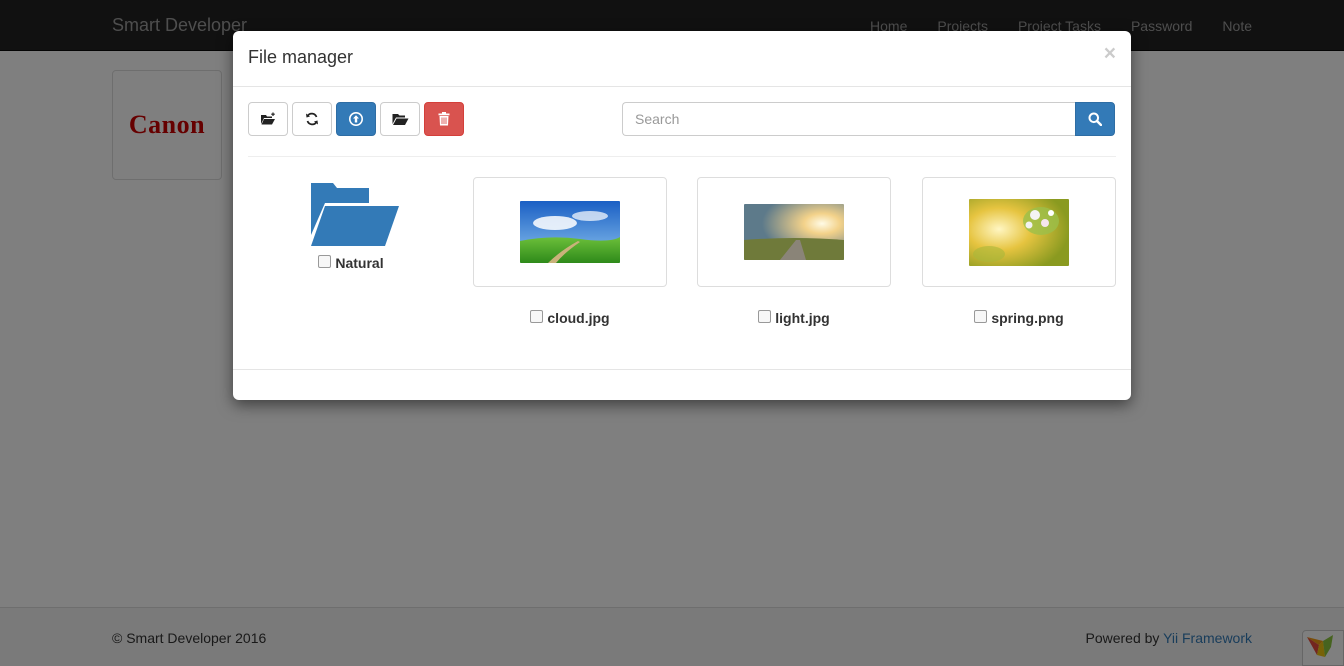 The width and height of the screenshot is (1344, 666). What do you see at coordinates (682, 156) in the screenshot?
I see `toolbar-divider` at bounding box center [682, 156].